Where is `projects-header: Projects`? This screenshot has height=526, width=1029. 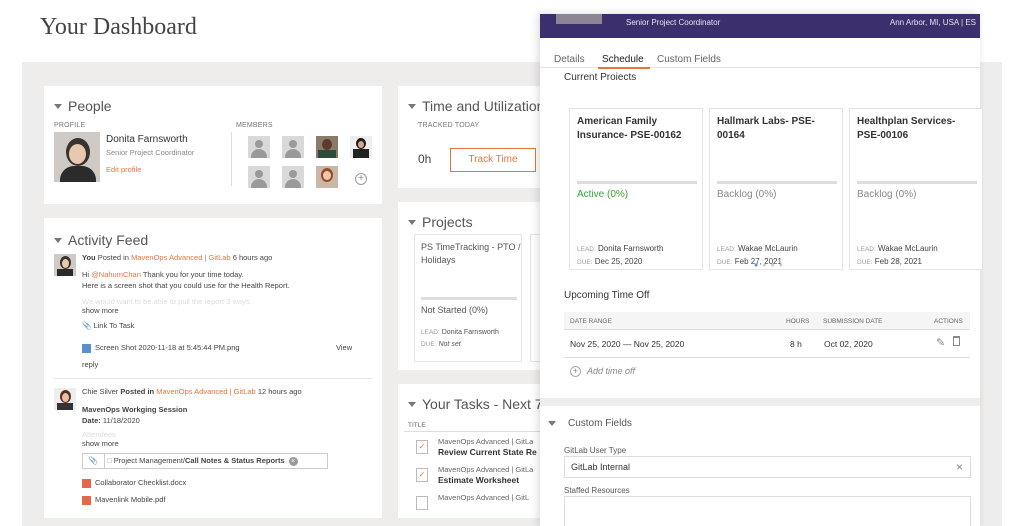 projects-header: Projects is located at coordinates (440, 222).